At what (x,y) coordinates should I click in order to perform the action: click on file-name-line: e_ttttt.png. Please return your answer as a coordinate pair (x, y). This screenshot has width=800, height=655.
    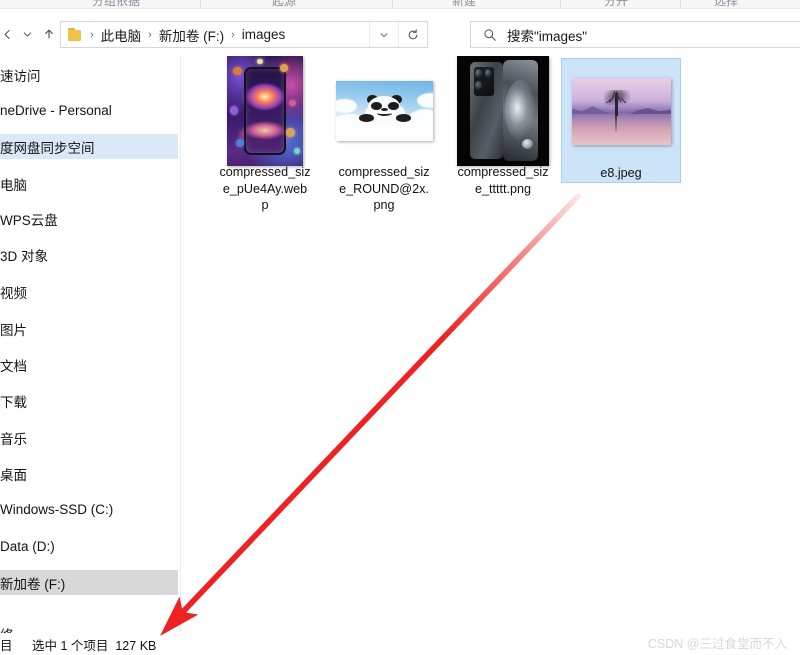
    Looking at the image, I should click on (502, 188).